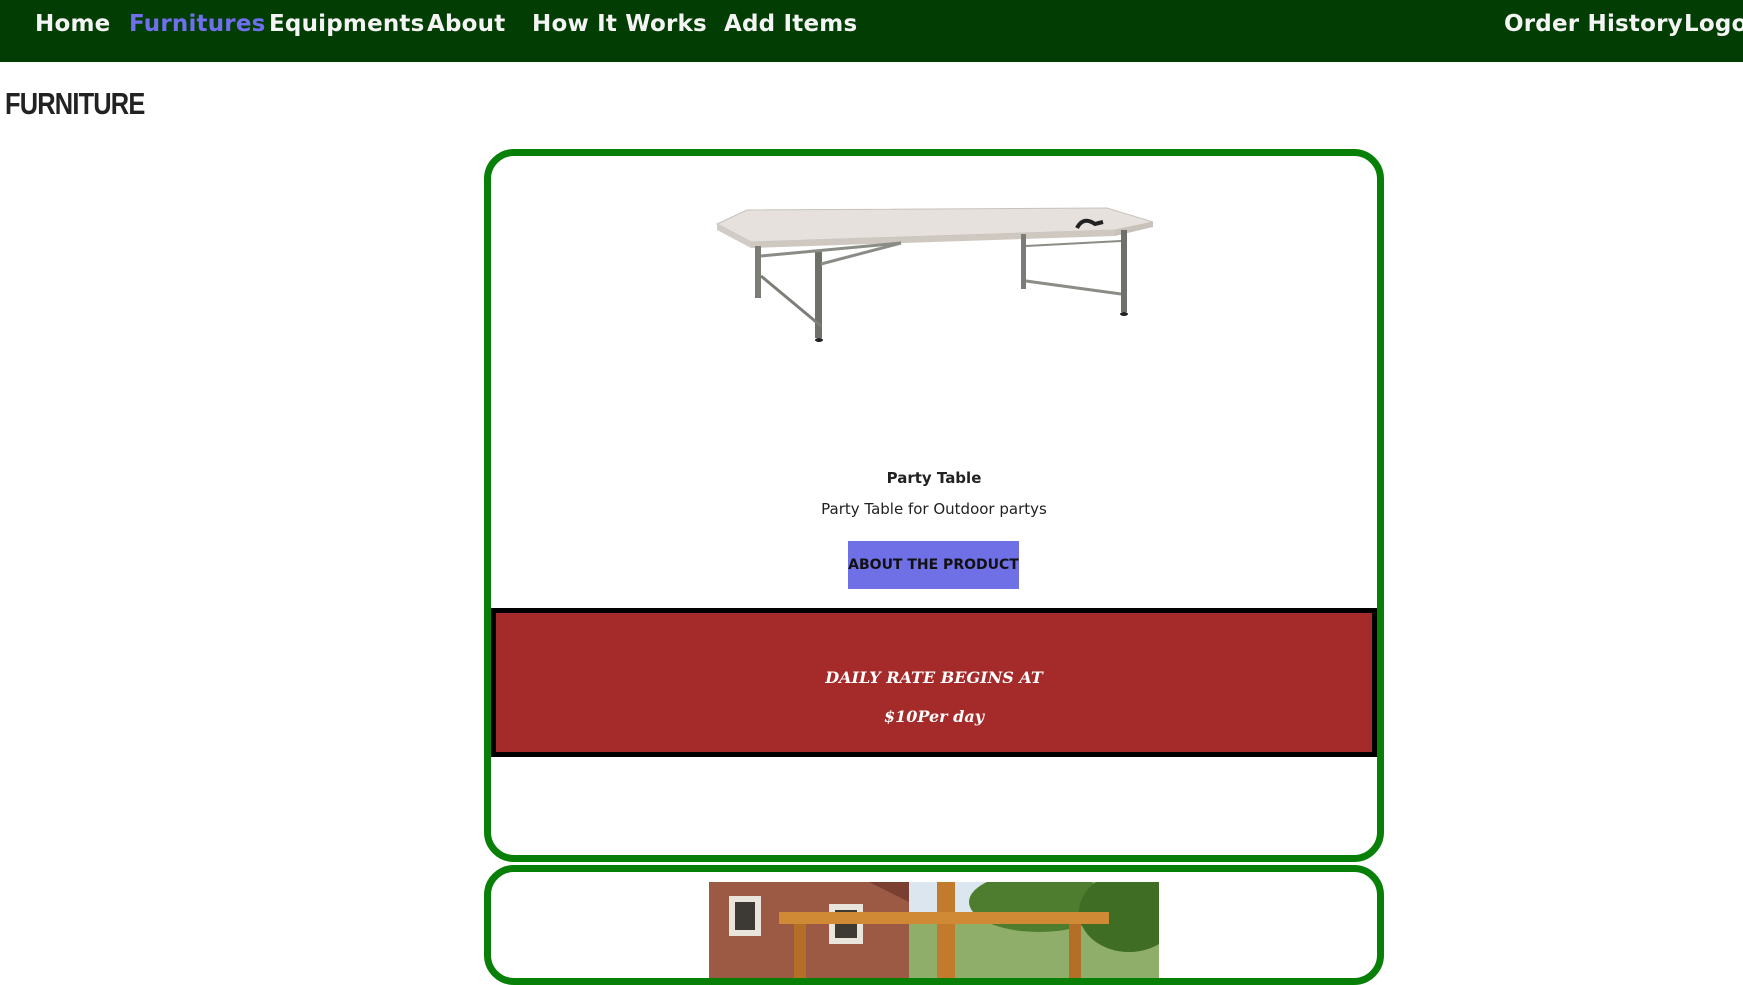  I want to click on nav-order-history-link: Order History, so click(1593, 24).